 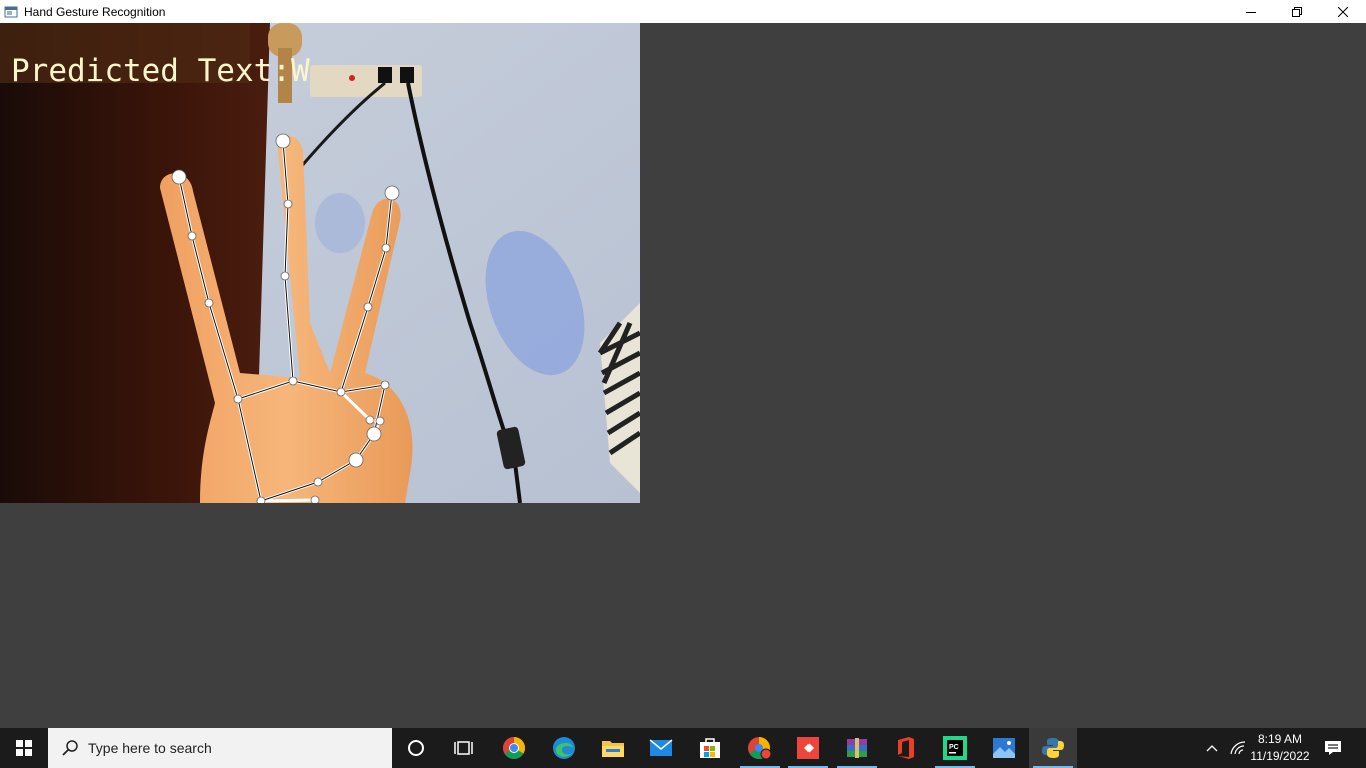 I want to click on cortana-button, so click(x=416, y=748).